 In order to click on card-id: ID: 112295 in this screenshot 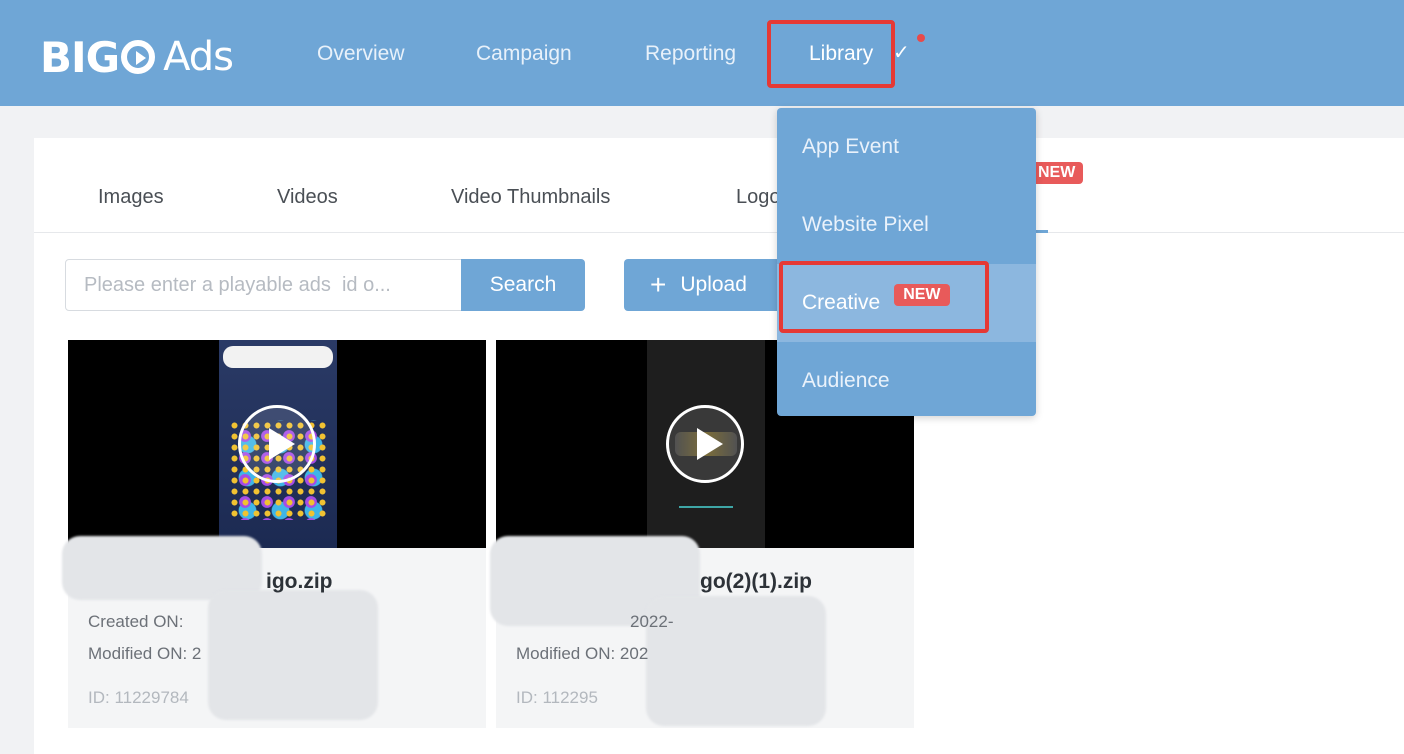, I will do `click(557, 697)`.